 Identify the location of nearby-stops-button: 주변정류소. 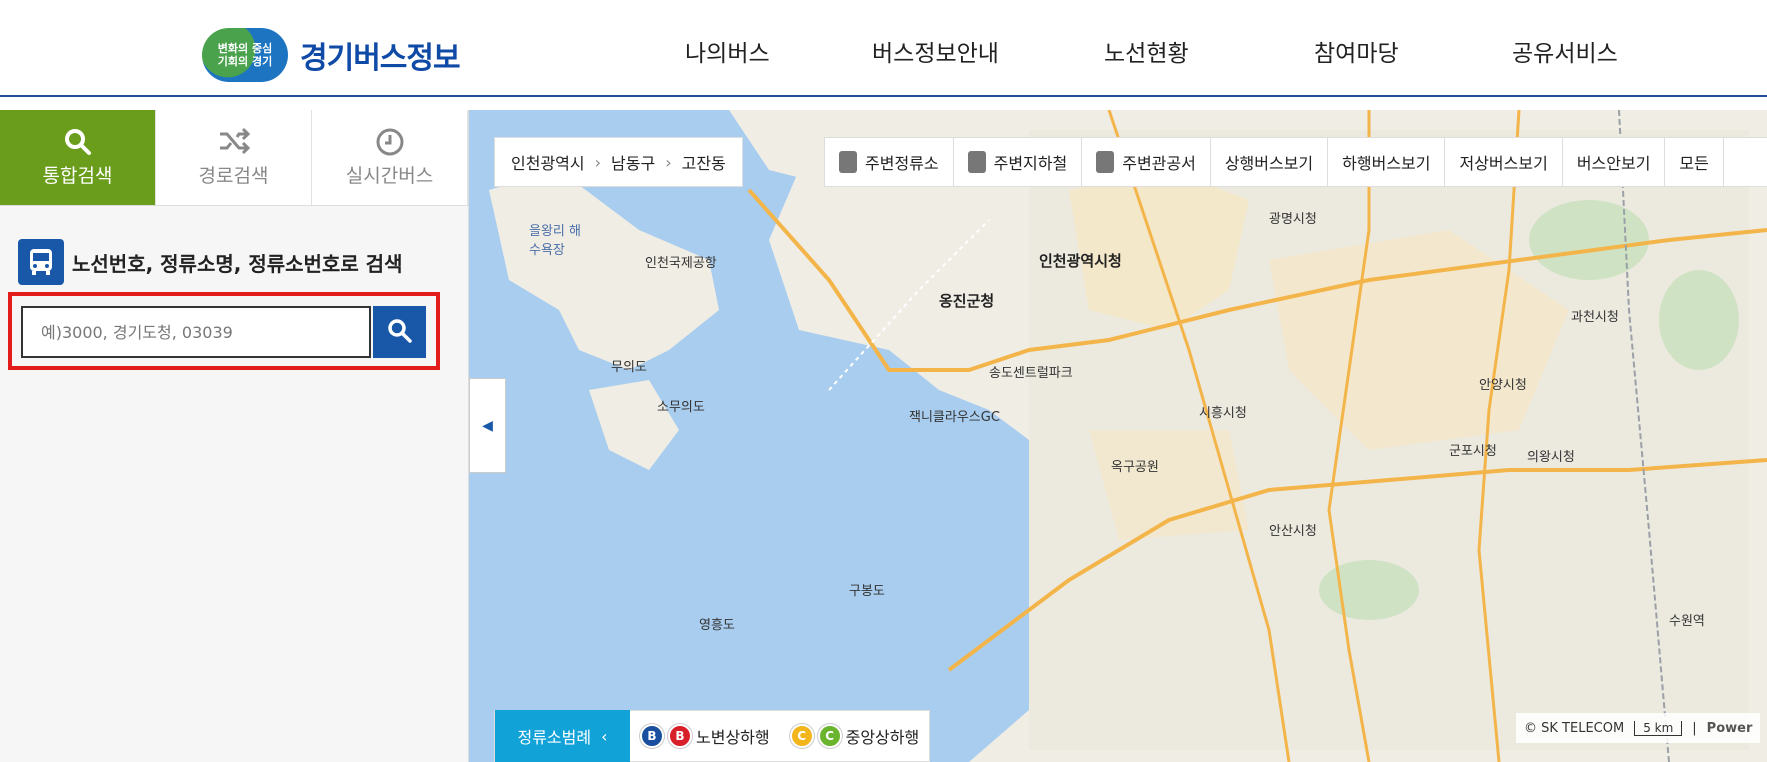
(889, 162).